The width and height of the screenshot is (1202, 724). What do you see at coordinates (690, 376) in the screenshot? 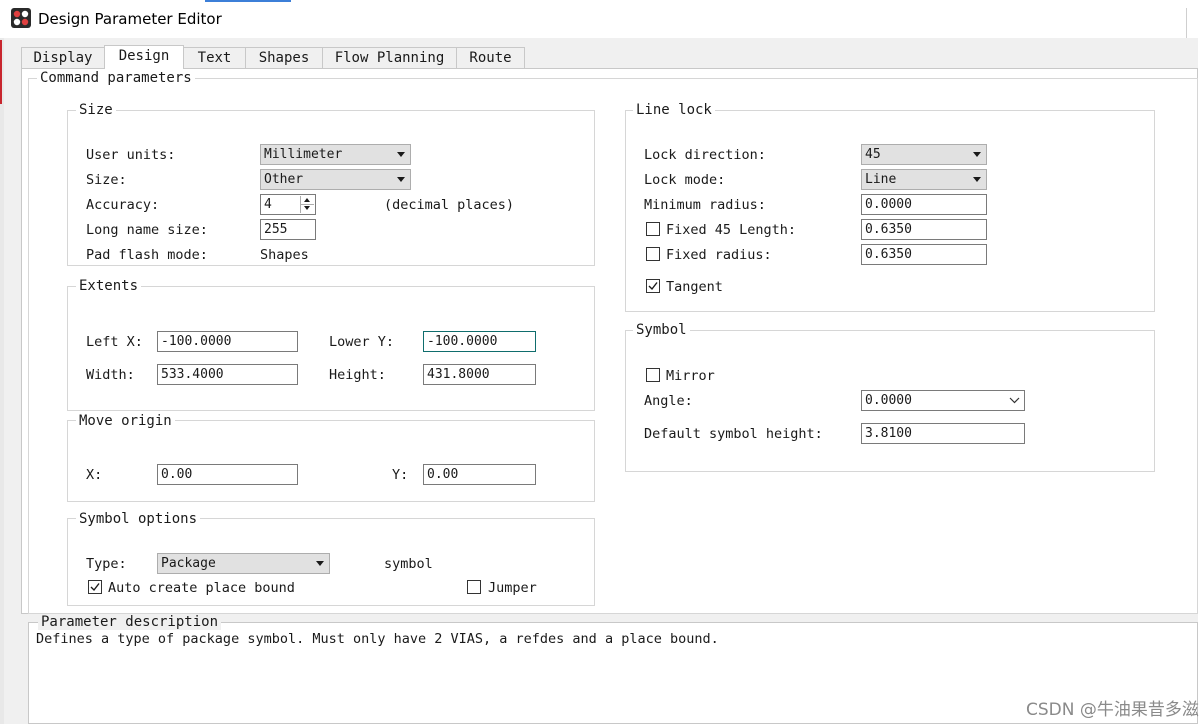
I see `mirror-label: Mirror` at bounding box center [690, 376].